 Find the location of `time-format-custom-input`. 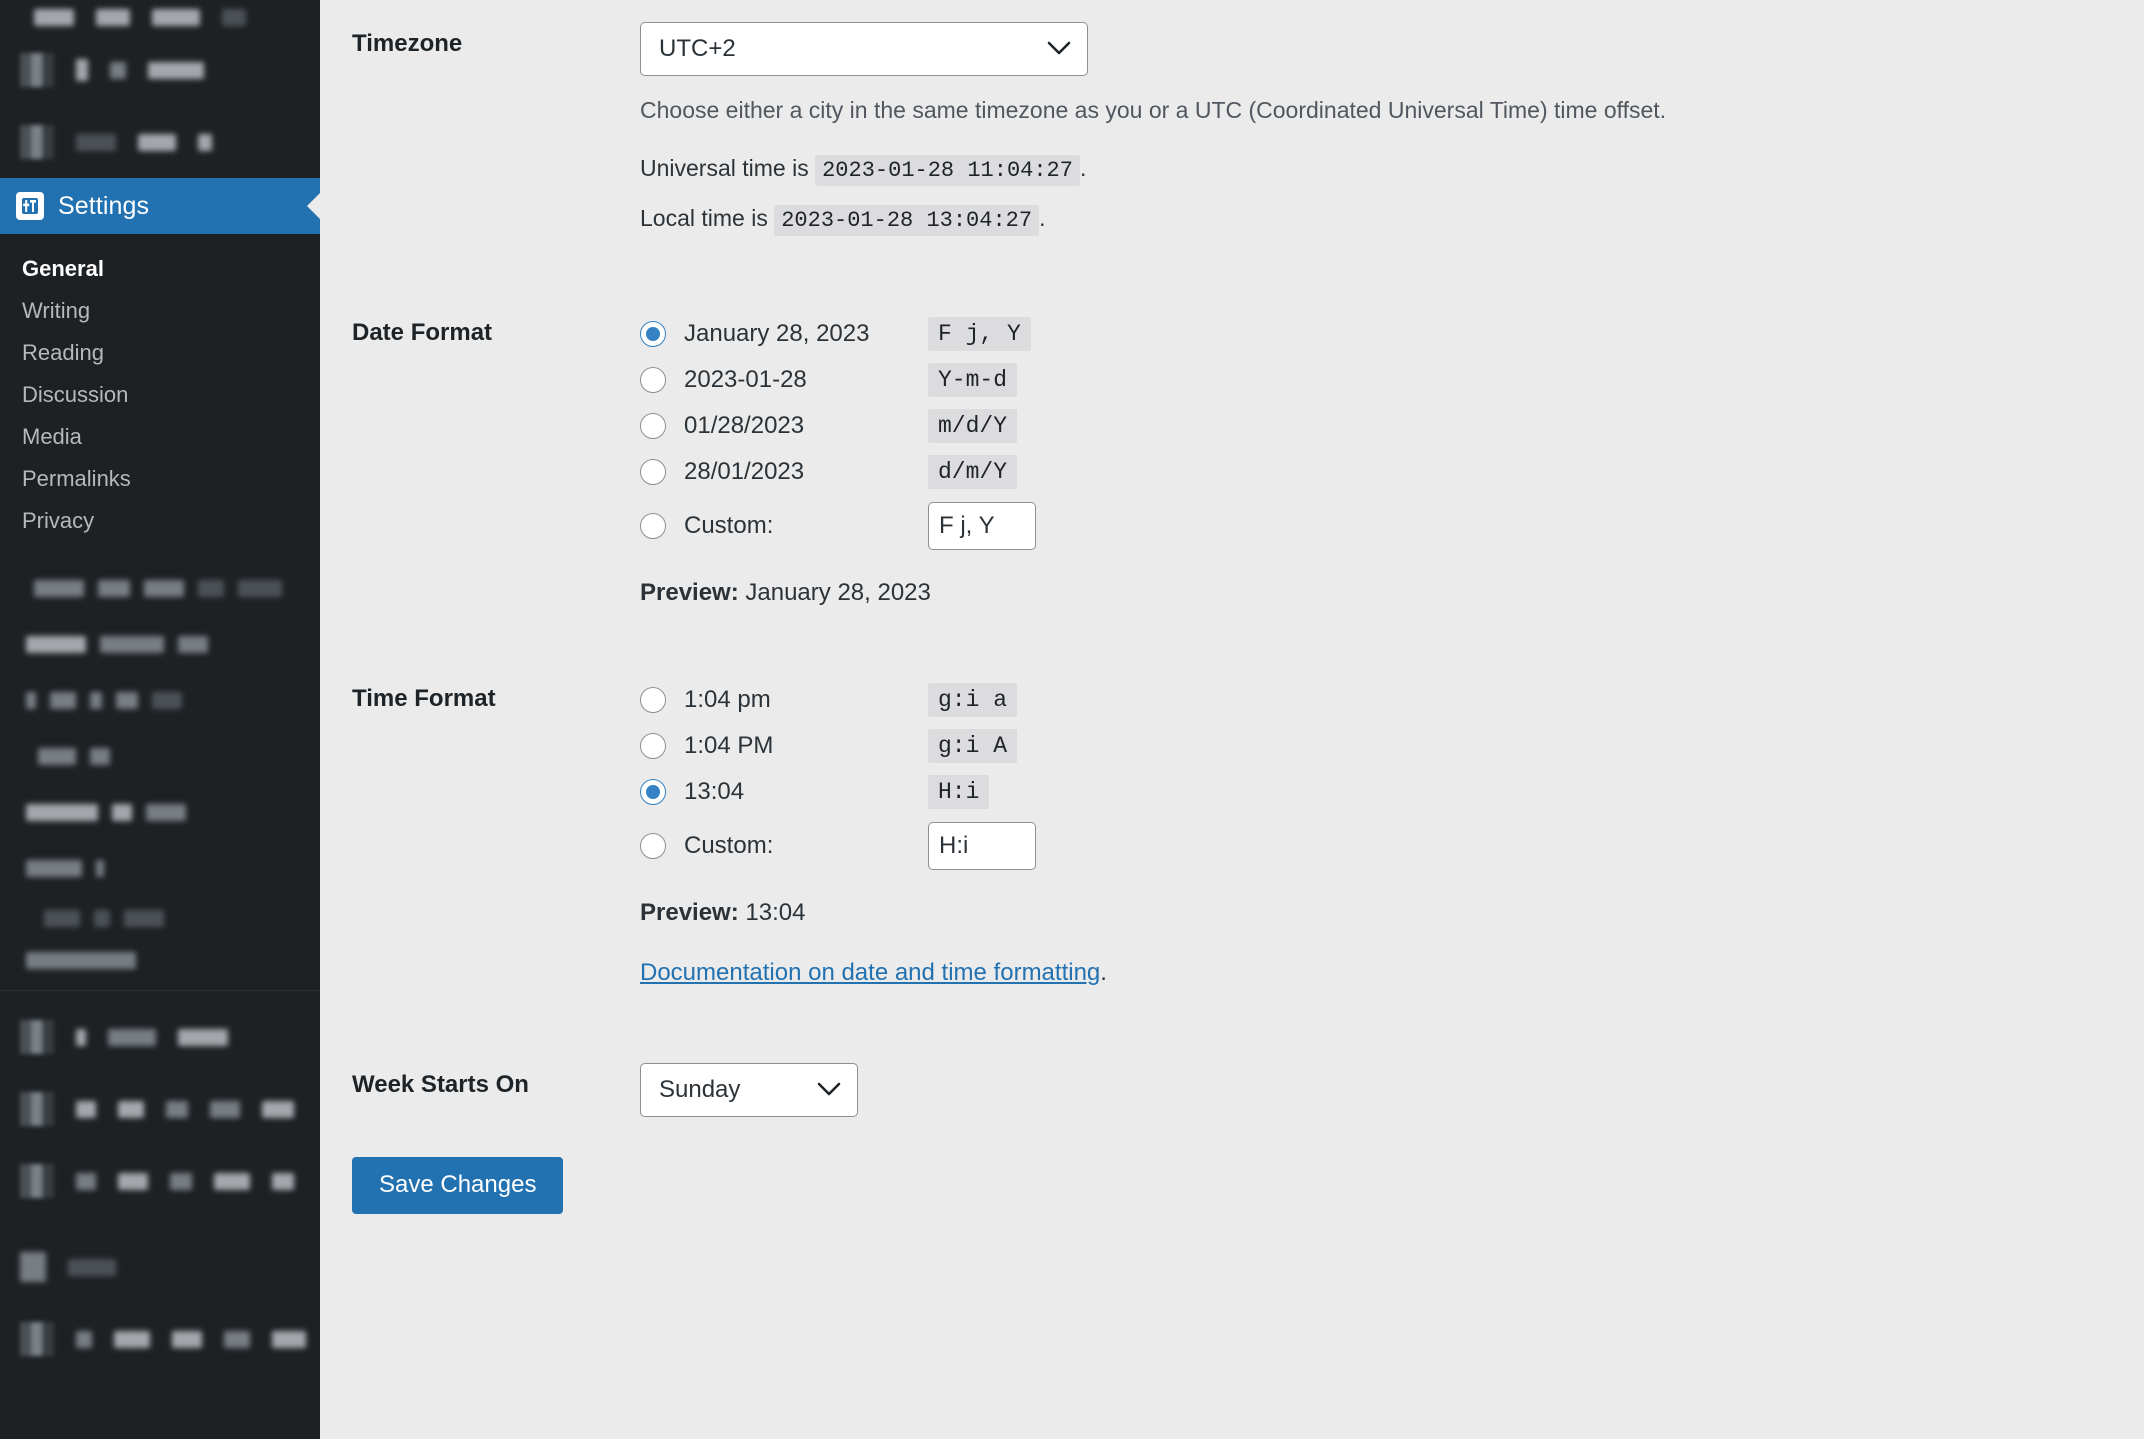

time-format-custom-input is located at coordinates (982, 846).